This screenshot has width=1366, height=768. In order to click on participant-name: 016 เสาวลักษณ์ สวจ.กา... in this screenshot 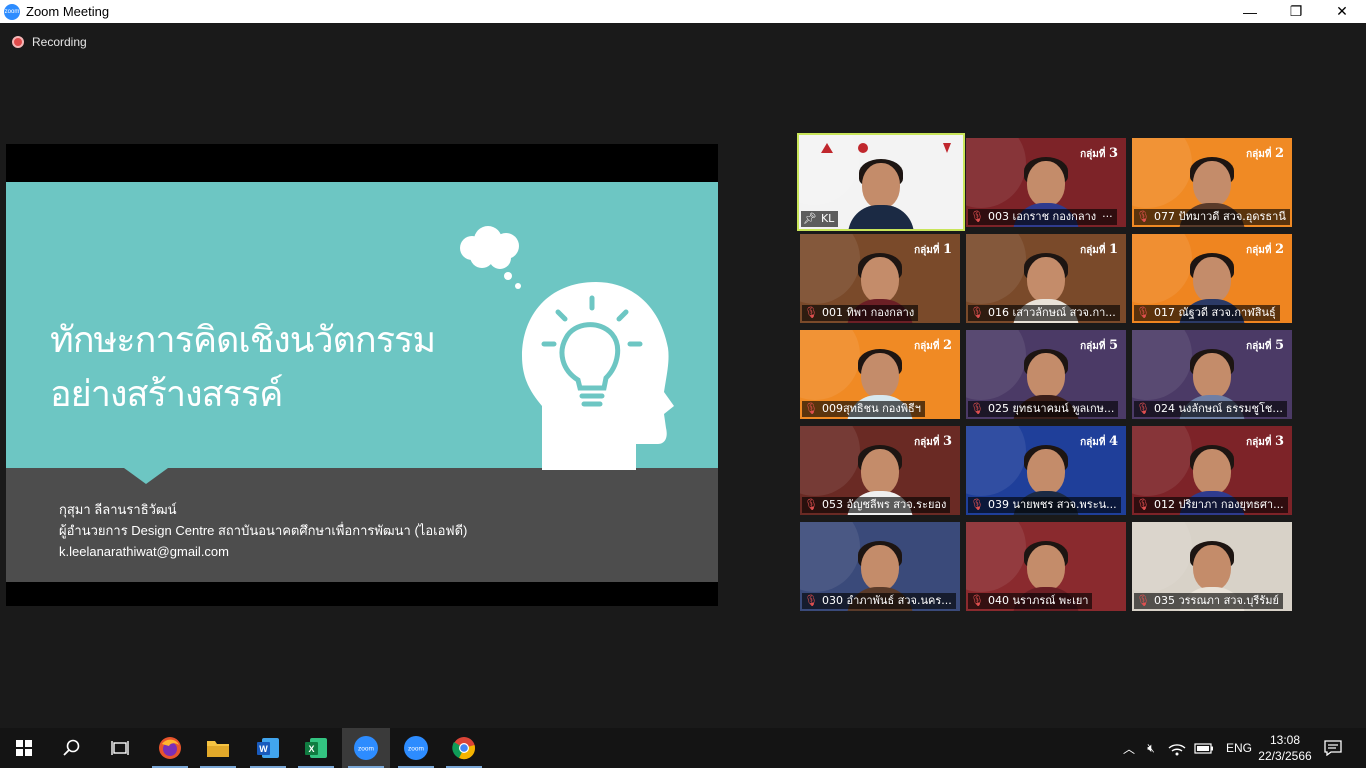, I will do `click(1051, 312)`.